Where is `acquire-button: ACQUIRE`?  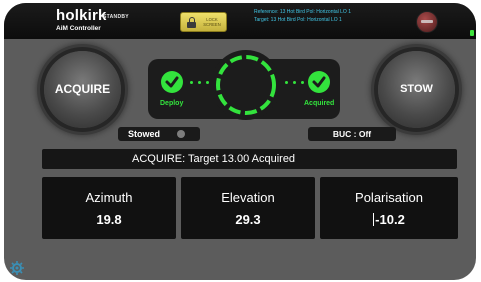 acquire-button: ACQUIRE is located at coordinates (82, 89).